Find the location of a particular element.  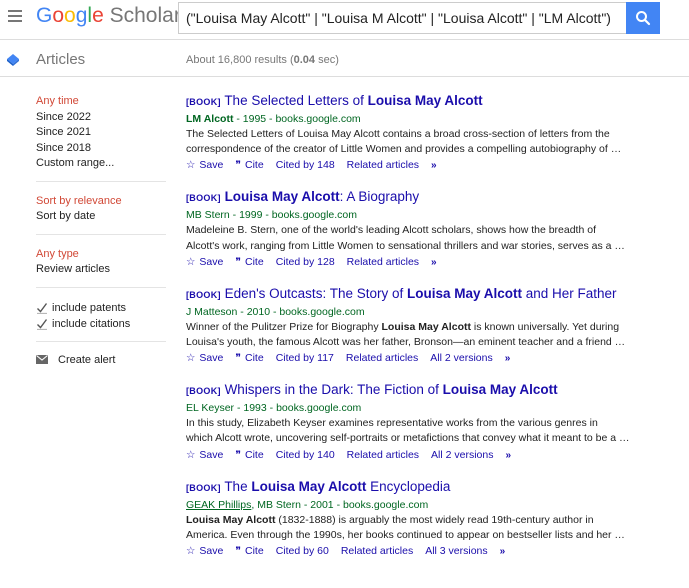

type-review-articles: Review articles is located at coordinates (101, 270).